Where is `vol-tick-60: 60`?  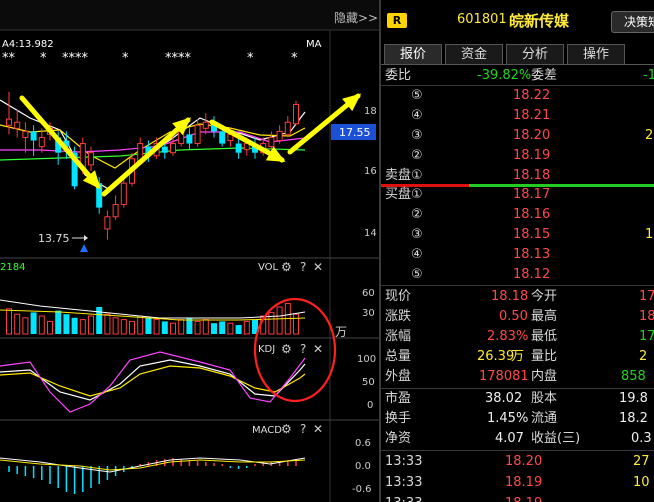 vol-tick-60: 60 is located at coordinates (368, 293).